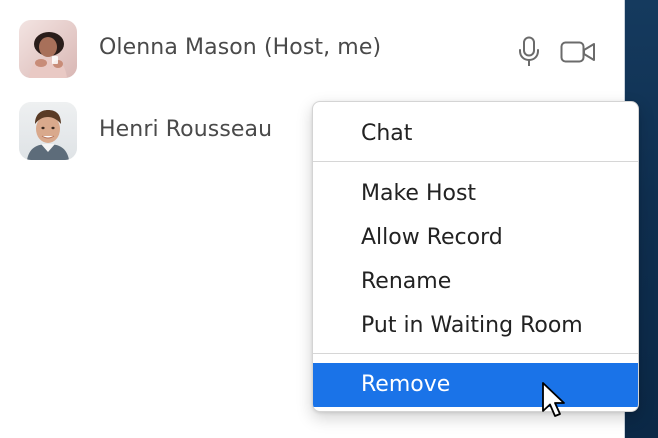 The height and width of the screenshot is (438, 658). I want to click on avatar-olenna, so click(48, 49).